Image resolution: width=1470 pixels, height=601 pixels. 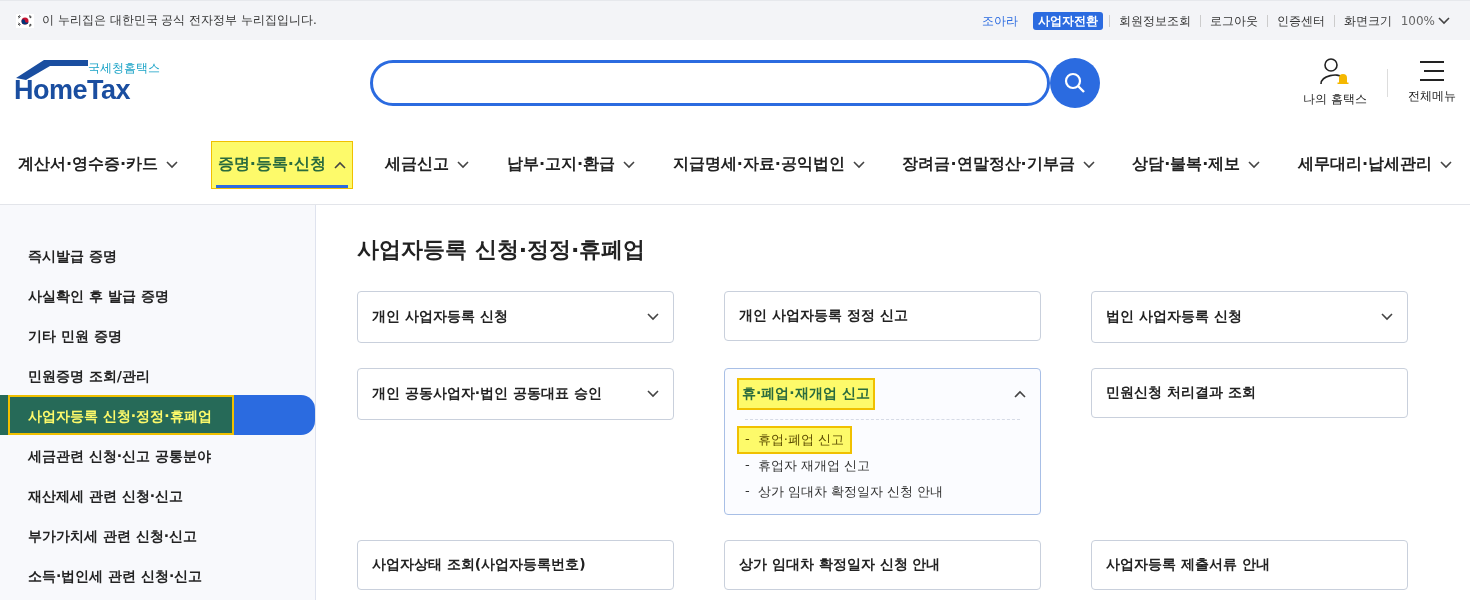 I want to click on nav-tab: 장려금·연말정산·기부금, so click(x=998, y=164).